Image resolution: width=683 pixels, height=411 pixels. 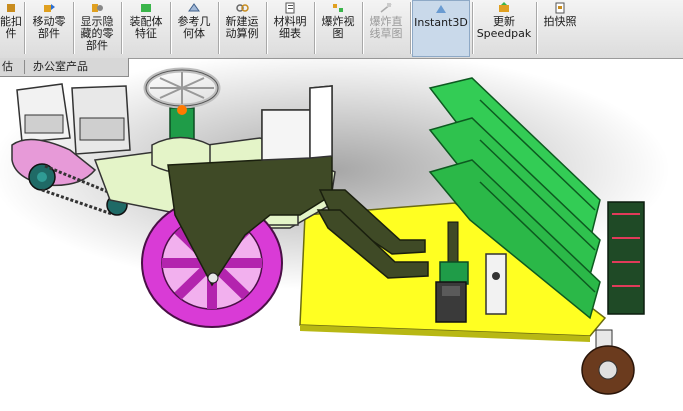 What do you see at coordinates (44, 124) in the screenshot?
I see `engine-cover` at bounding box center [44, 124].